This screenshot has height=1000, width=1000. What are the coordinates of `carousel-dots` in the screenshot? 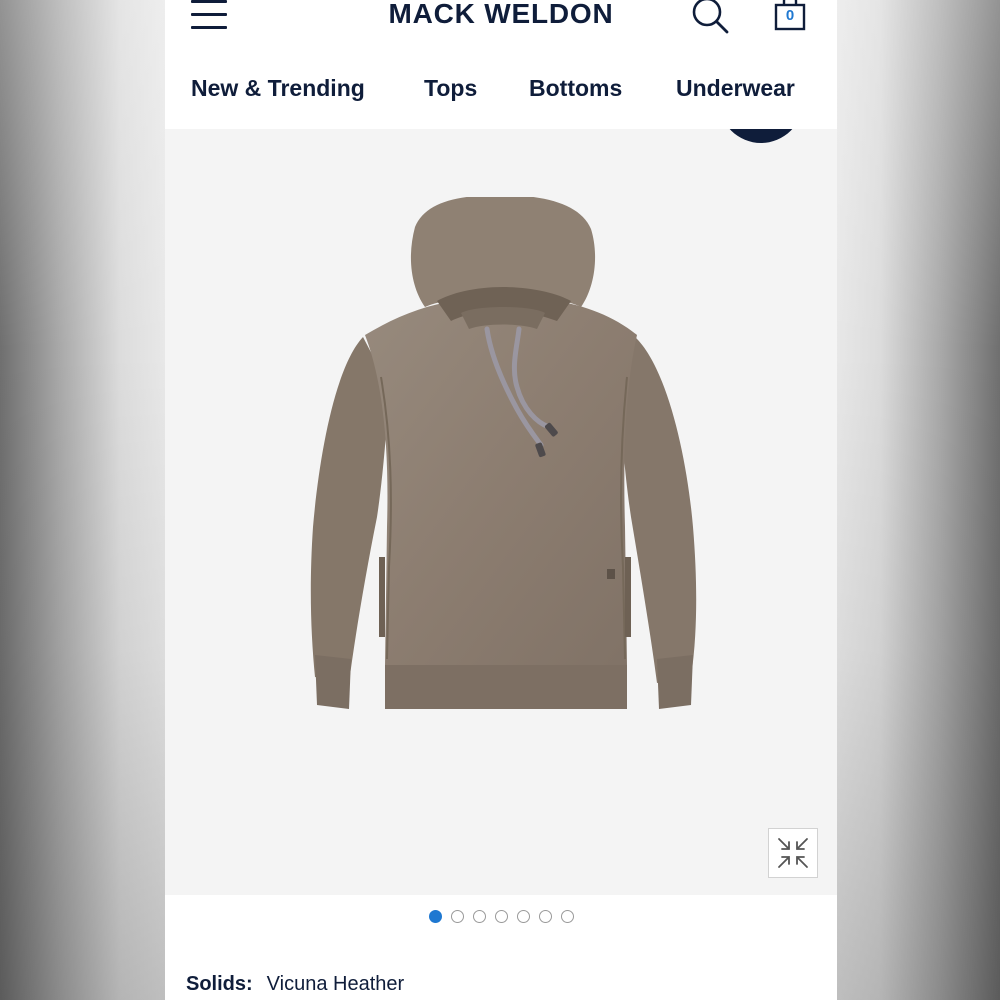 It's located at (501, 919).